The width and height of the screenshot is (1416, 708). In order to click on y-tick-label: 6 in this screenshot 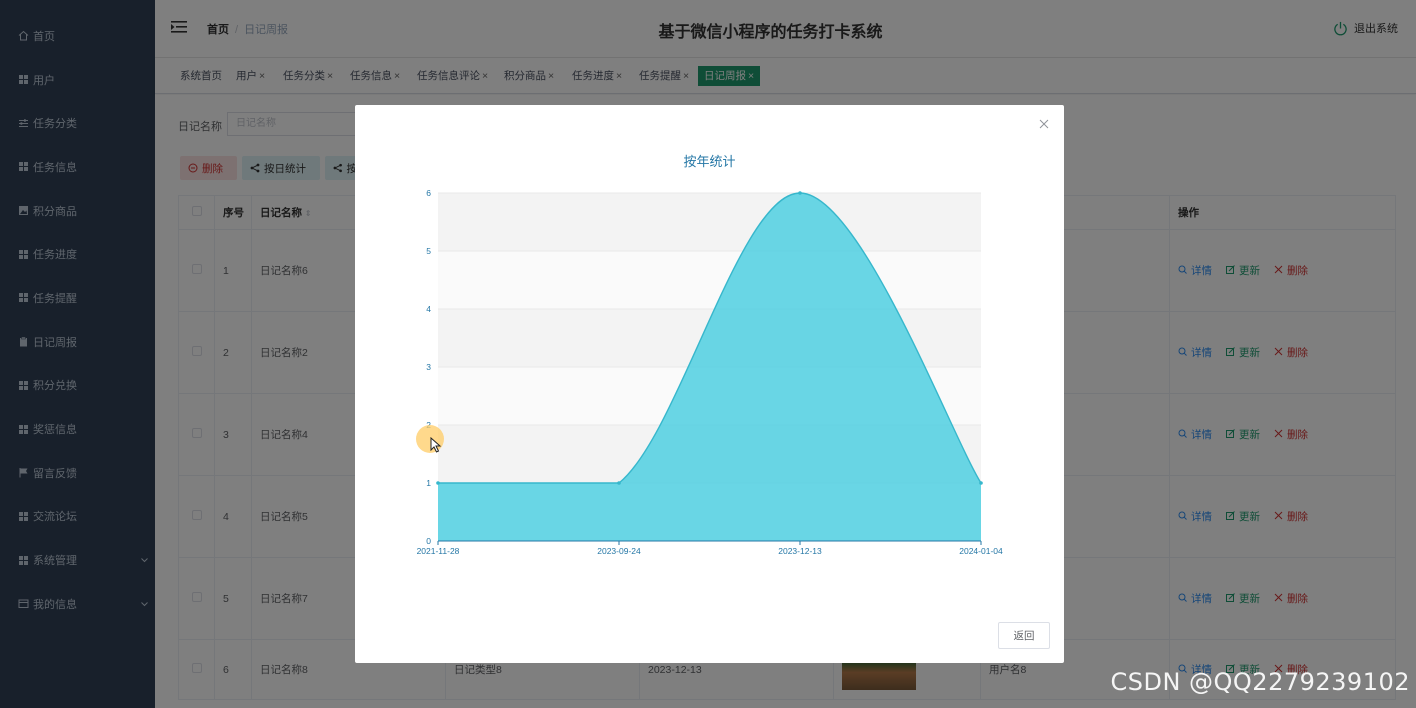, I will do `click(428, 193)`.